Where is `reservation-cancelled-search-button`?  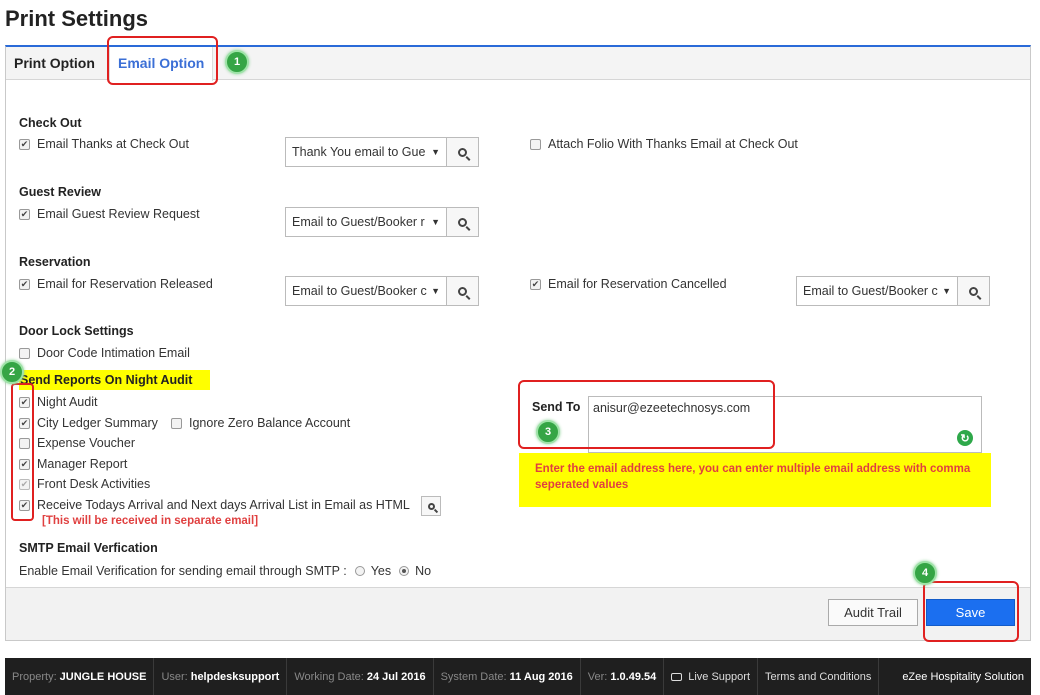 reservation-cancelled-search-button is located at coordinates (974, 291).